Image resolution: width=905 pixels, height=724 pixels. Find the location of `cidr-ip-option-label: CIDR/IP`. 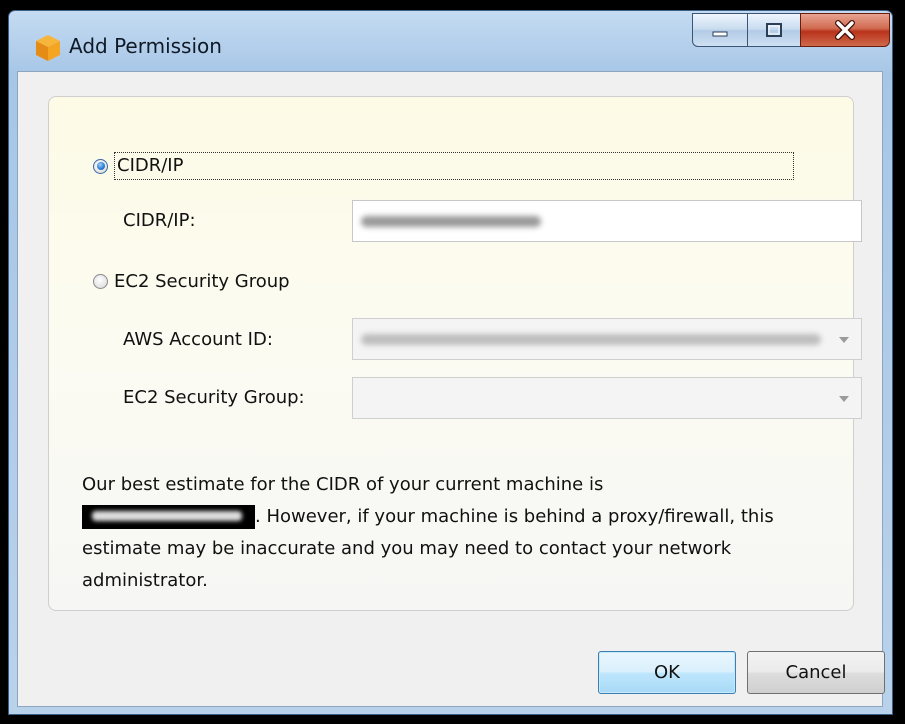

cidr-ip-option-label: CIDR/IP is located at coordinates (454, 166).